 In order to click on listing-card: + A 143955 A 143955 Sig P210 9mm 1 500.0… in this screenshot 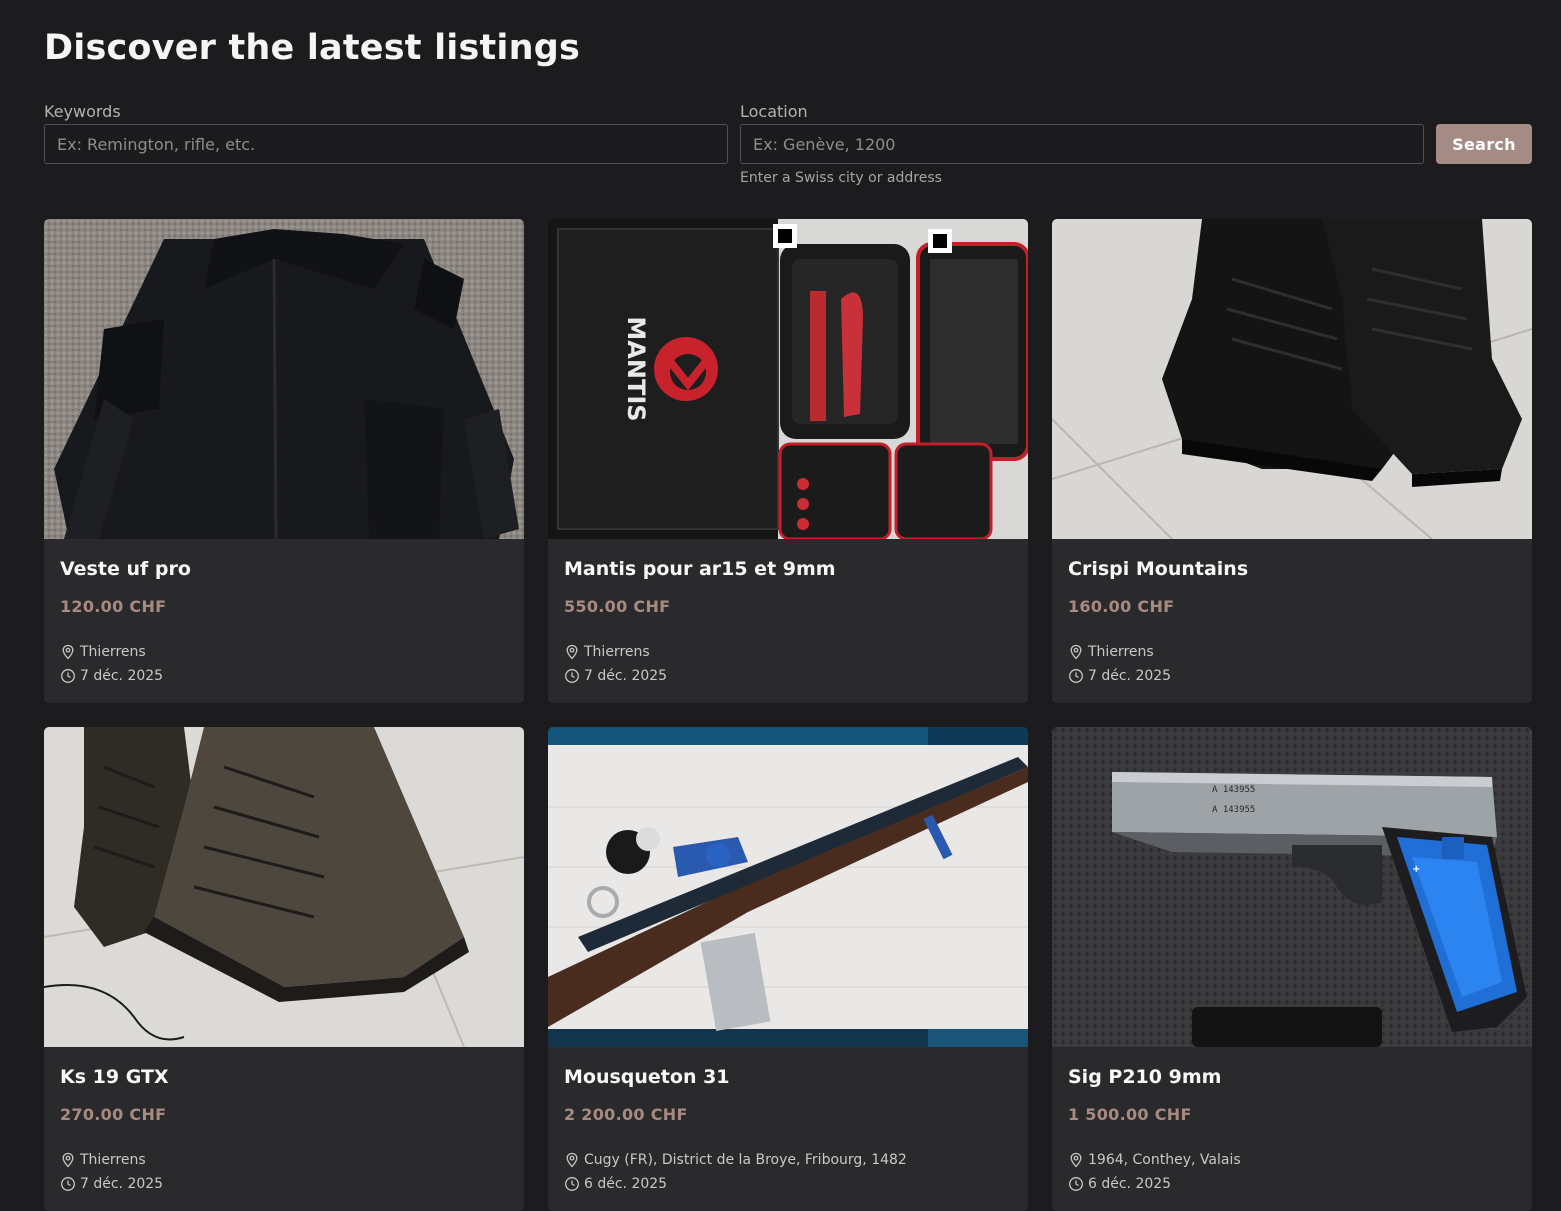, I will do `click(1292, 969)`.